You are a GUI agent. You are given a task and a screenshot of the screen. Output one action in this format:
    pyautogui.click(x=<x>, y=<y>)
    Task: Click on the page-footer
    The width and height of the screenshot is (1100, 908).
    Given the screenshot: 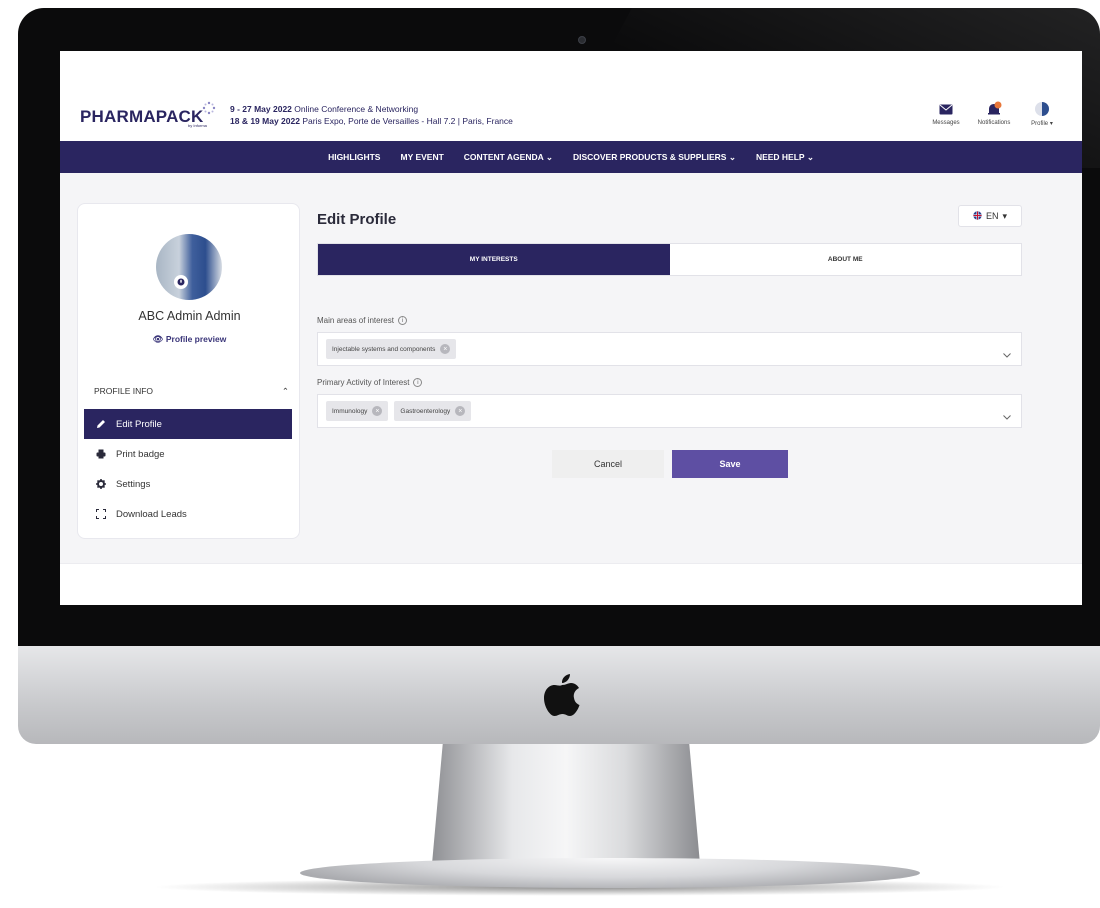 What is the action you would take?
    pyautogui.click(x=571, y=584)
    